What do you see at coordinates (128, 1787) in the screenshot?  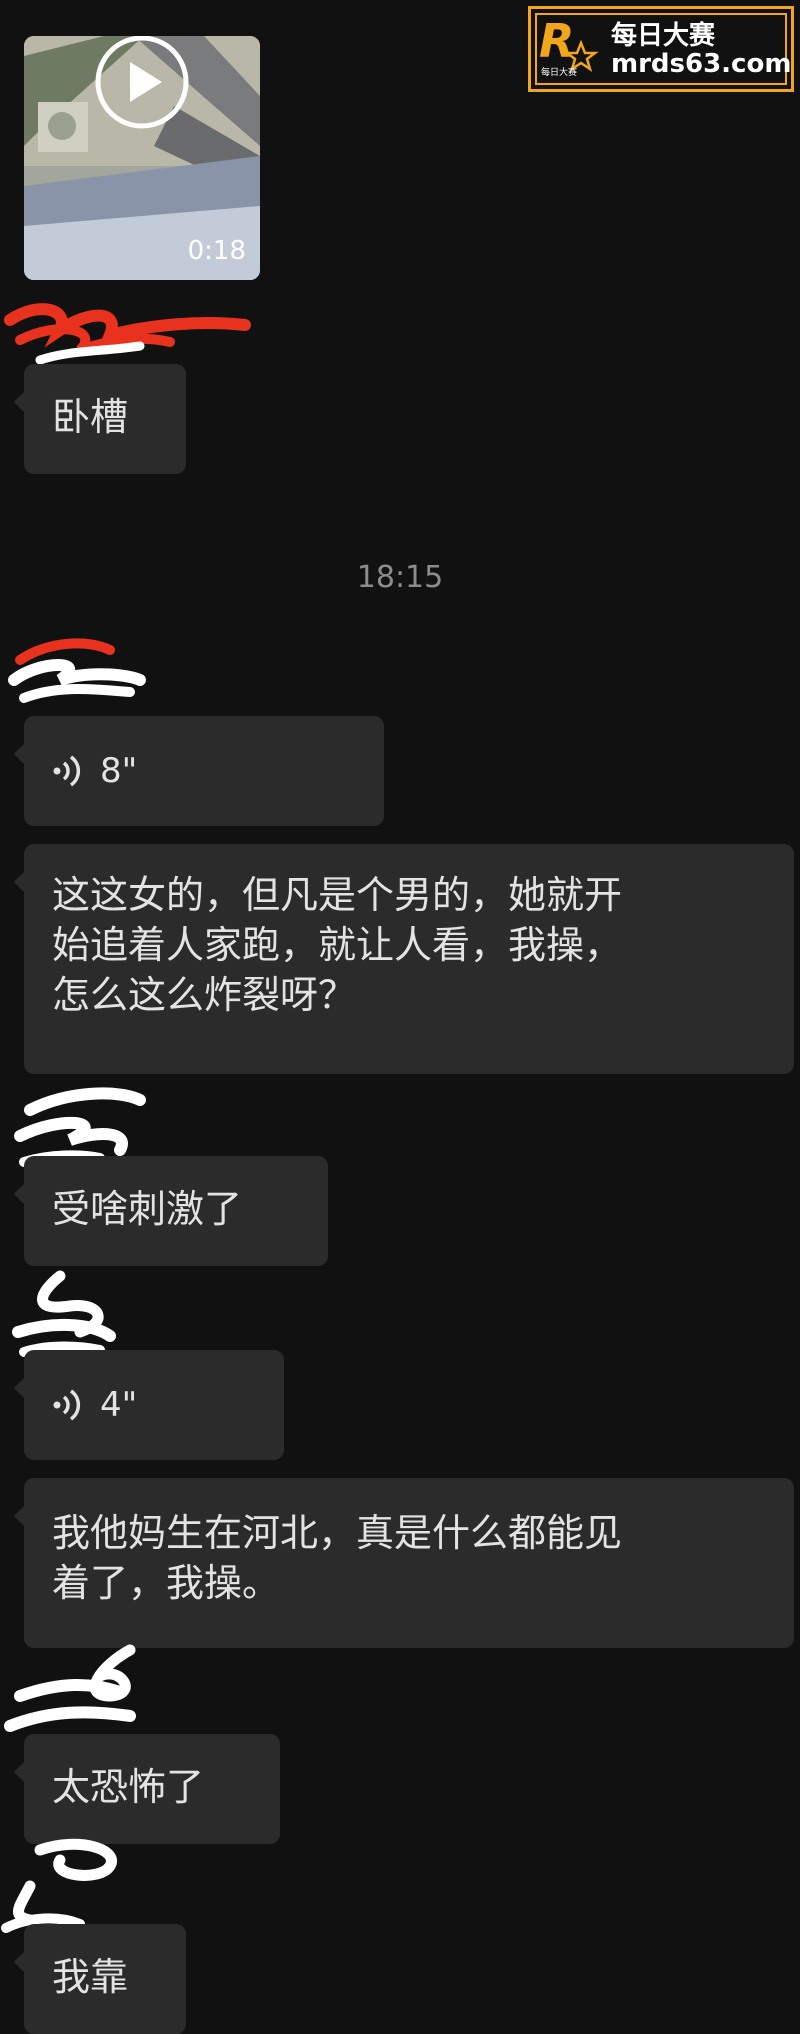 I see `message-text: 太恐怖了` at bounding box center [128, 1787].